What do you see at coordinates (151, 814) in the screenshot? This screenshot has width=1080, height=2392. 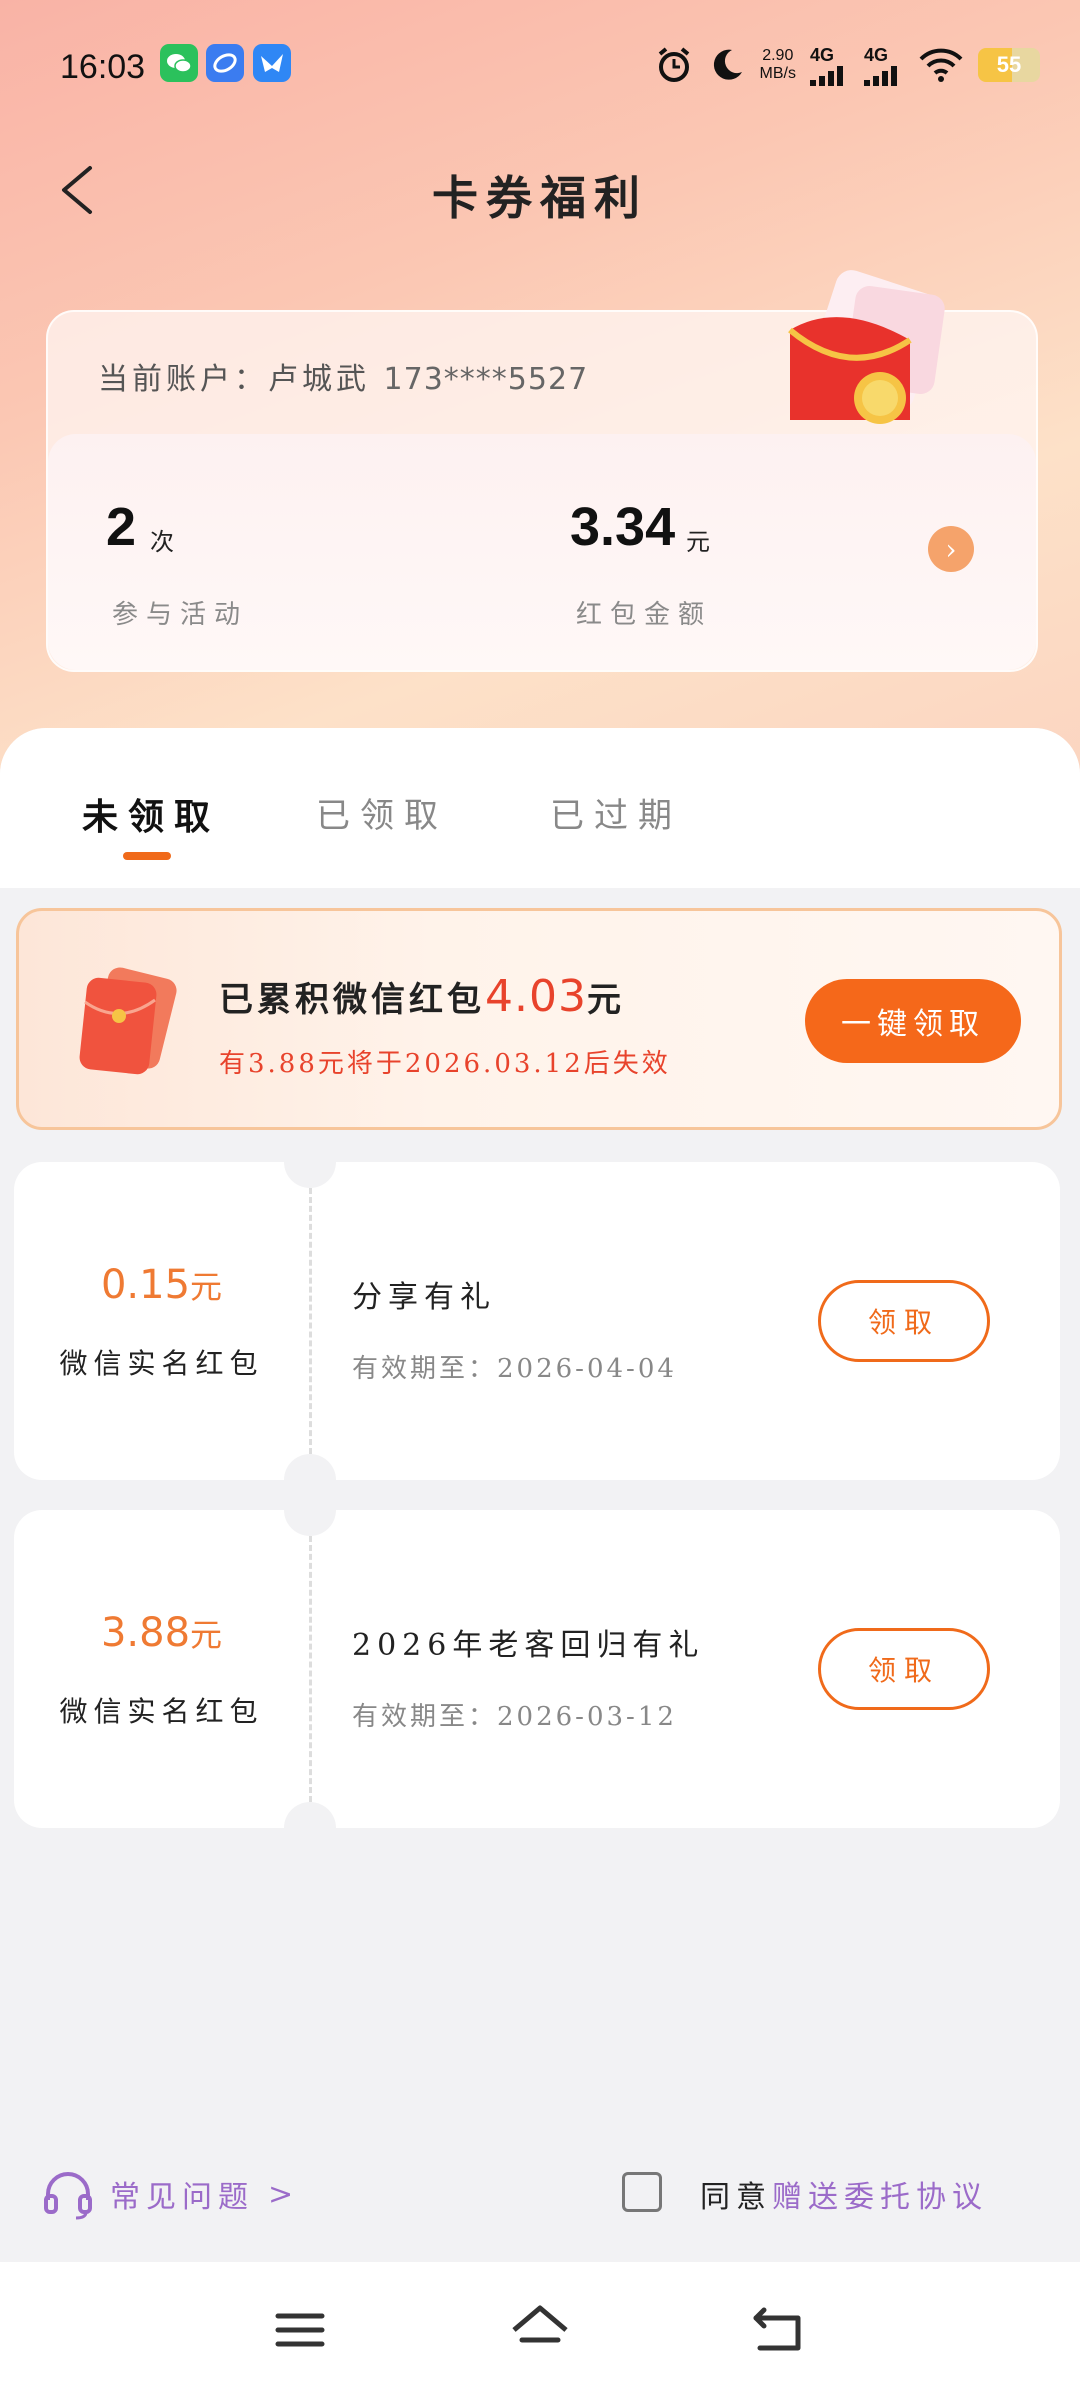 I see `tab-unclaimed: 未领取` at bounding box center [151, 814].